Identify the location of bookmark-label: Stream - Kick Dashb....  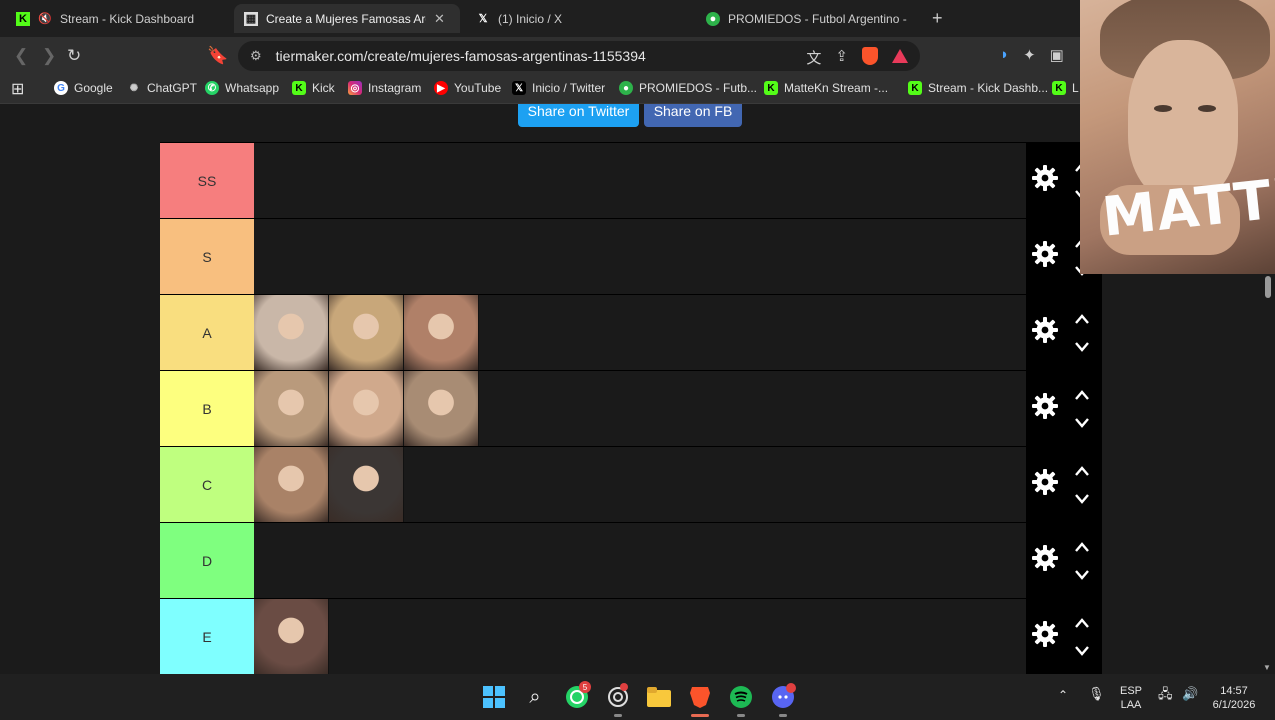
(988, 88).